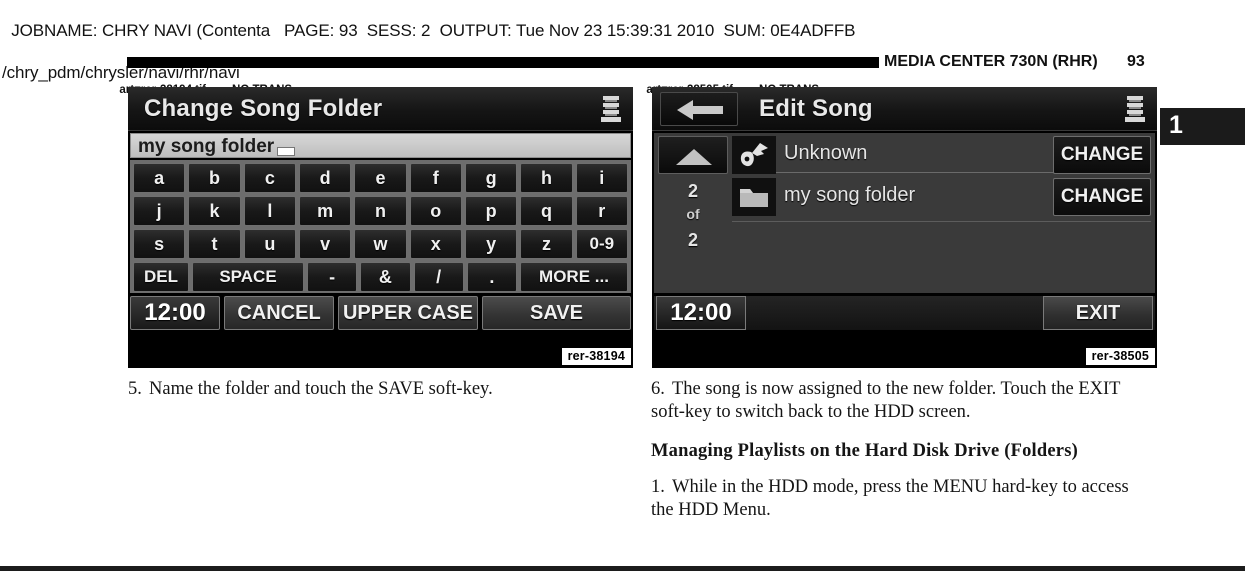 The width and height of the screenshot is (1245, 580). What do you see at coordinates (1102, 197) in the screenshot?
I see `change-folder-button: CHANGE` at bounding box center [1102, 197].